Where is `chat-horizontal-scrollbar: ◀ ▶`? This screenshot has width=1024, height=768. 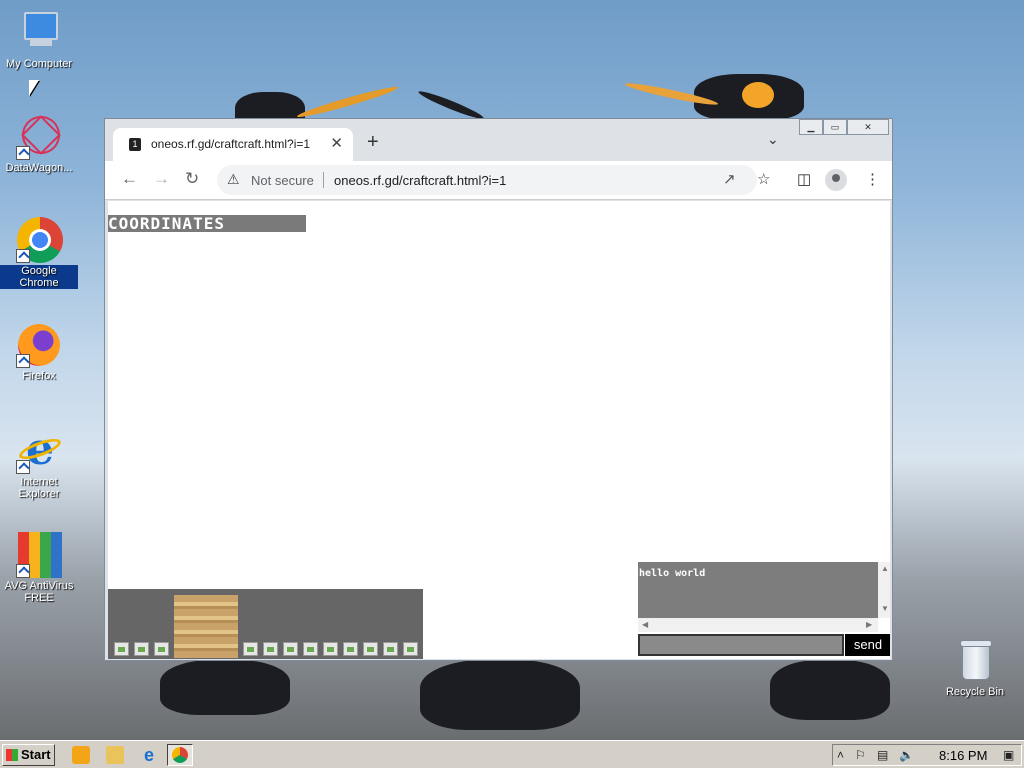
chat-horizontal-scrollbar: ◀ ▶ is located at coordinates (758, 625).